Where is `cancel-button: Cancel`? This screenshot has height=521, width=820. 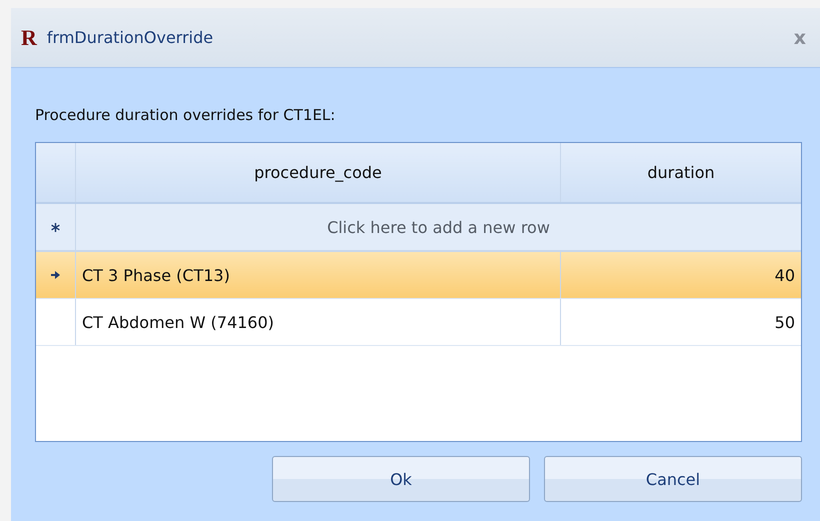 cancel-button: Cancel is located at coordinates (673, 479).